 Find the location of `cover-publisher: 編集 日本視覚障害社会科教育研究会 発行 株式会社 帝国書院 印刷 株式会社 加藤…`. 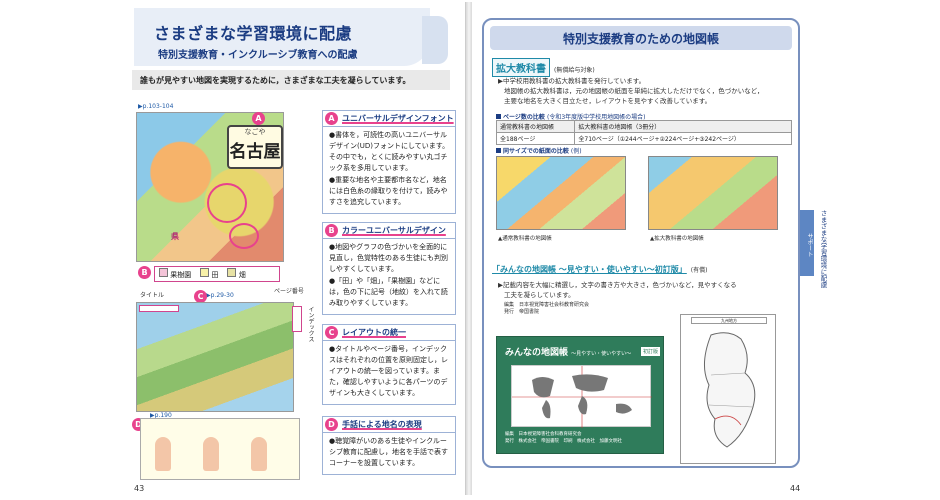

cover-publisher: 編集 日本視覚障害社会科教育研究会 発行 株式会社 帝国書院 印刷 株式会社 加藤… is located at coordinates (563, 438).